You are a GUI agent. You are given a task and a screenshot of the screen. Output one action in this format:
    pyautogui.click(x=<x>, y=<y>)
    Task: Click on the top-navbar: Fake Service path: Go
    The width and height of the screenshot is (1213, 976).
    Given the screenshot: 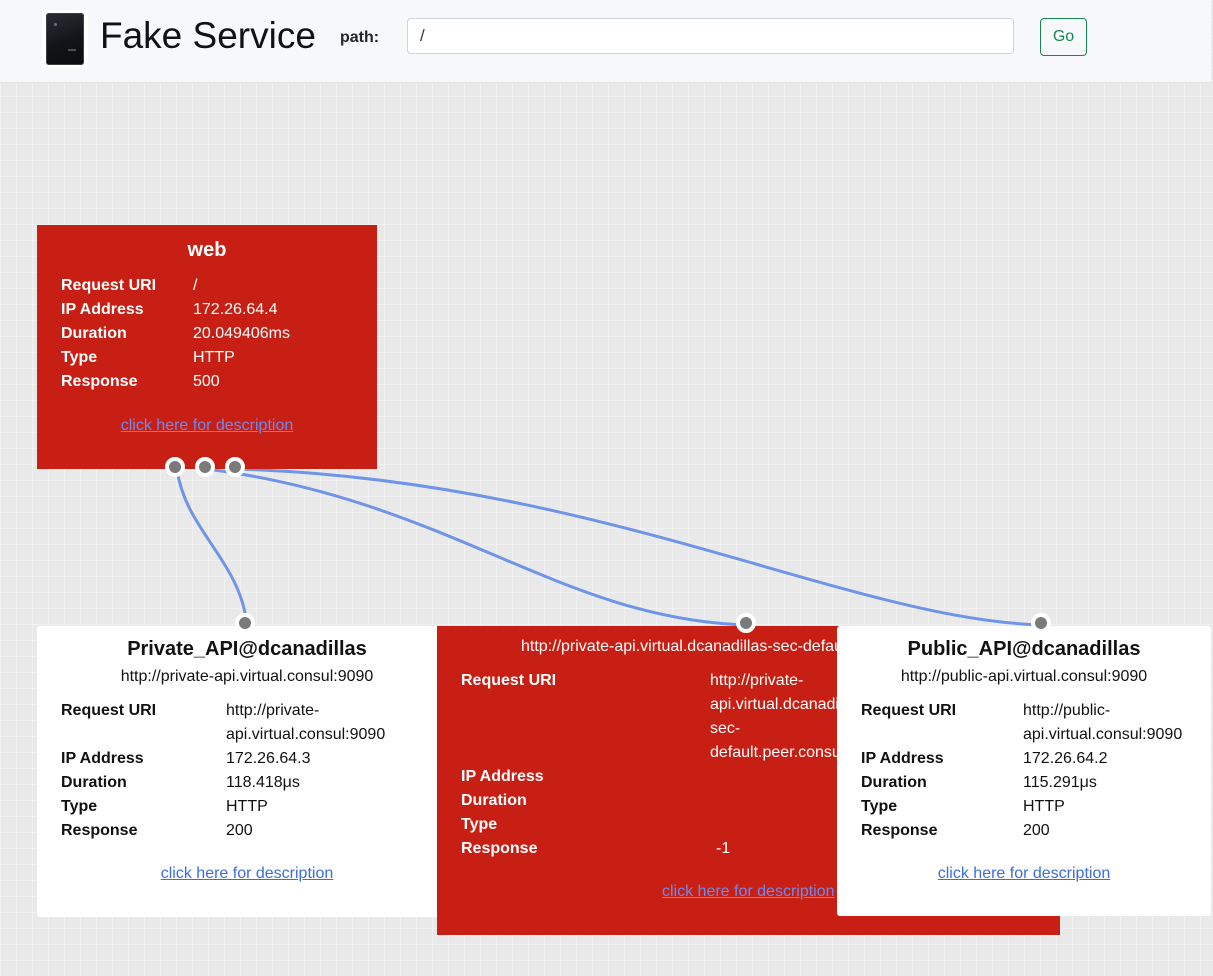 What is the action you would take?
    pyautogui.click(x=605, y=41)
    